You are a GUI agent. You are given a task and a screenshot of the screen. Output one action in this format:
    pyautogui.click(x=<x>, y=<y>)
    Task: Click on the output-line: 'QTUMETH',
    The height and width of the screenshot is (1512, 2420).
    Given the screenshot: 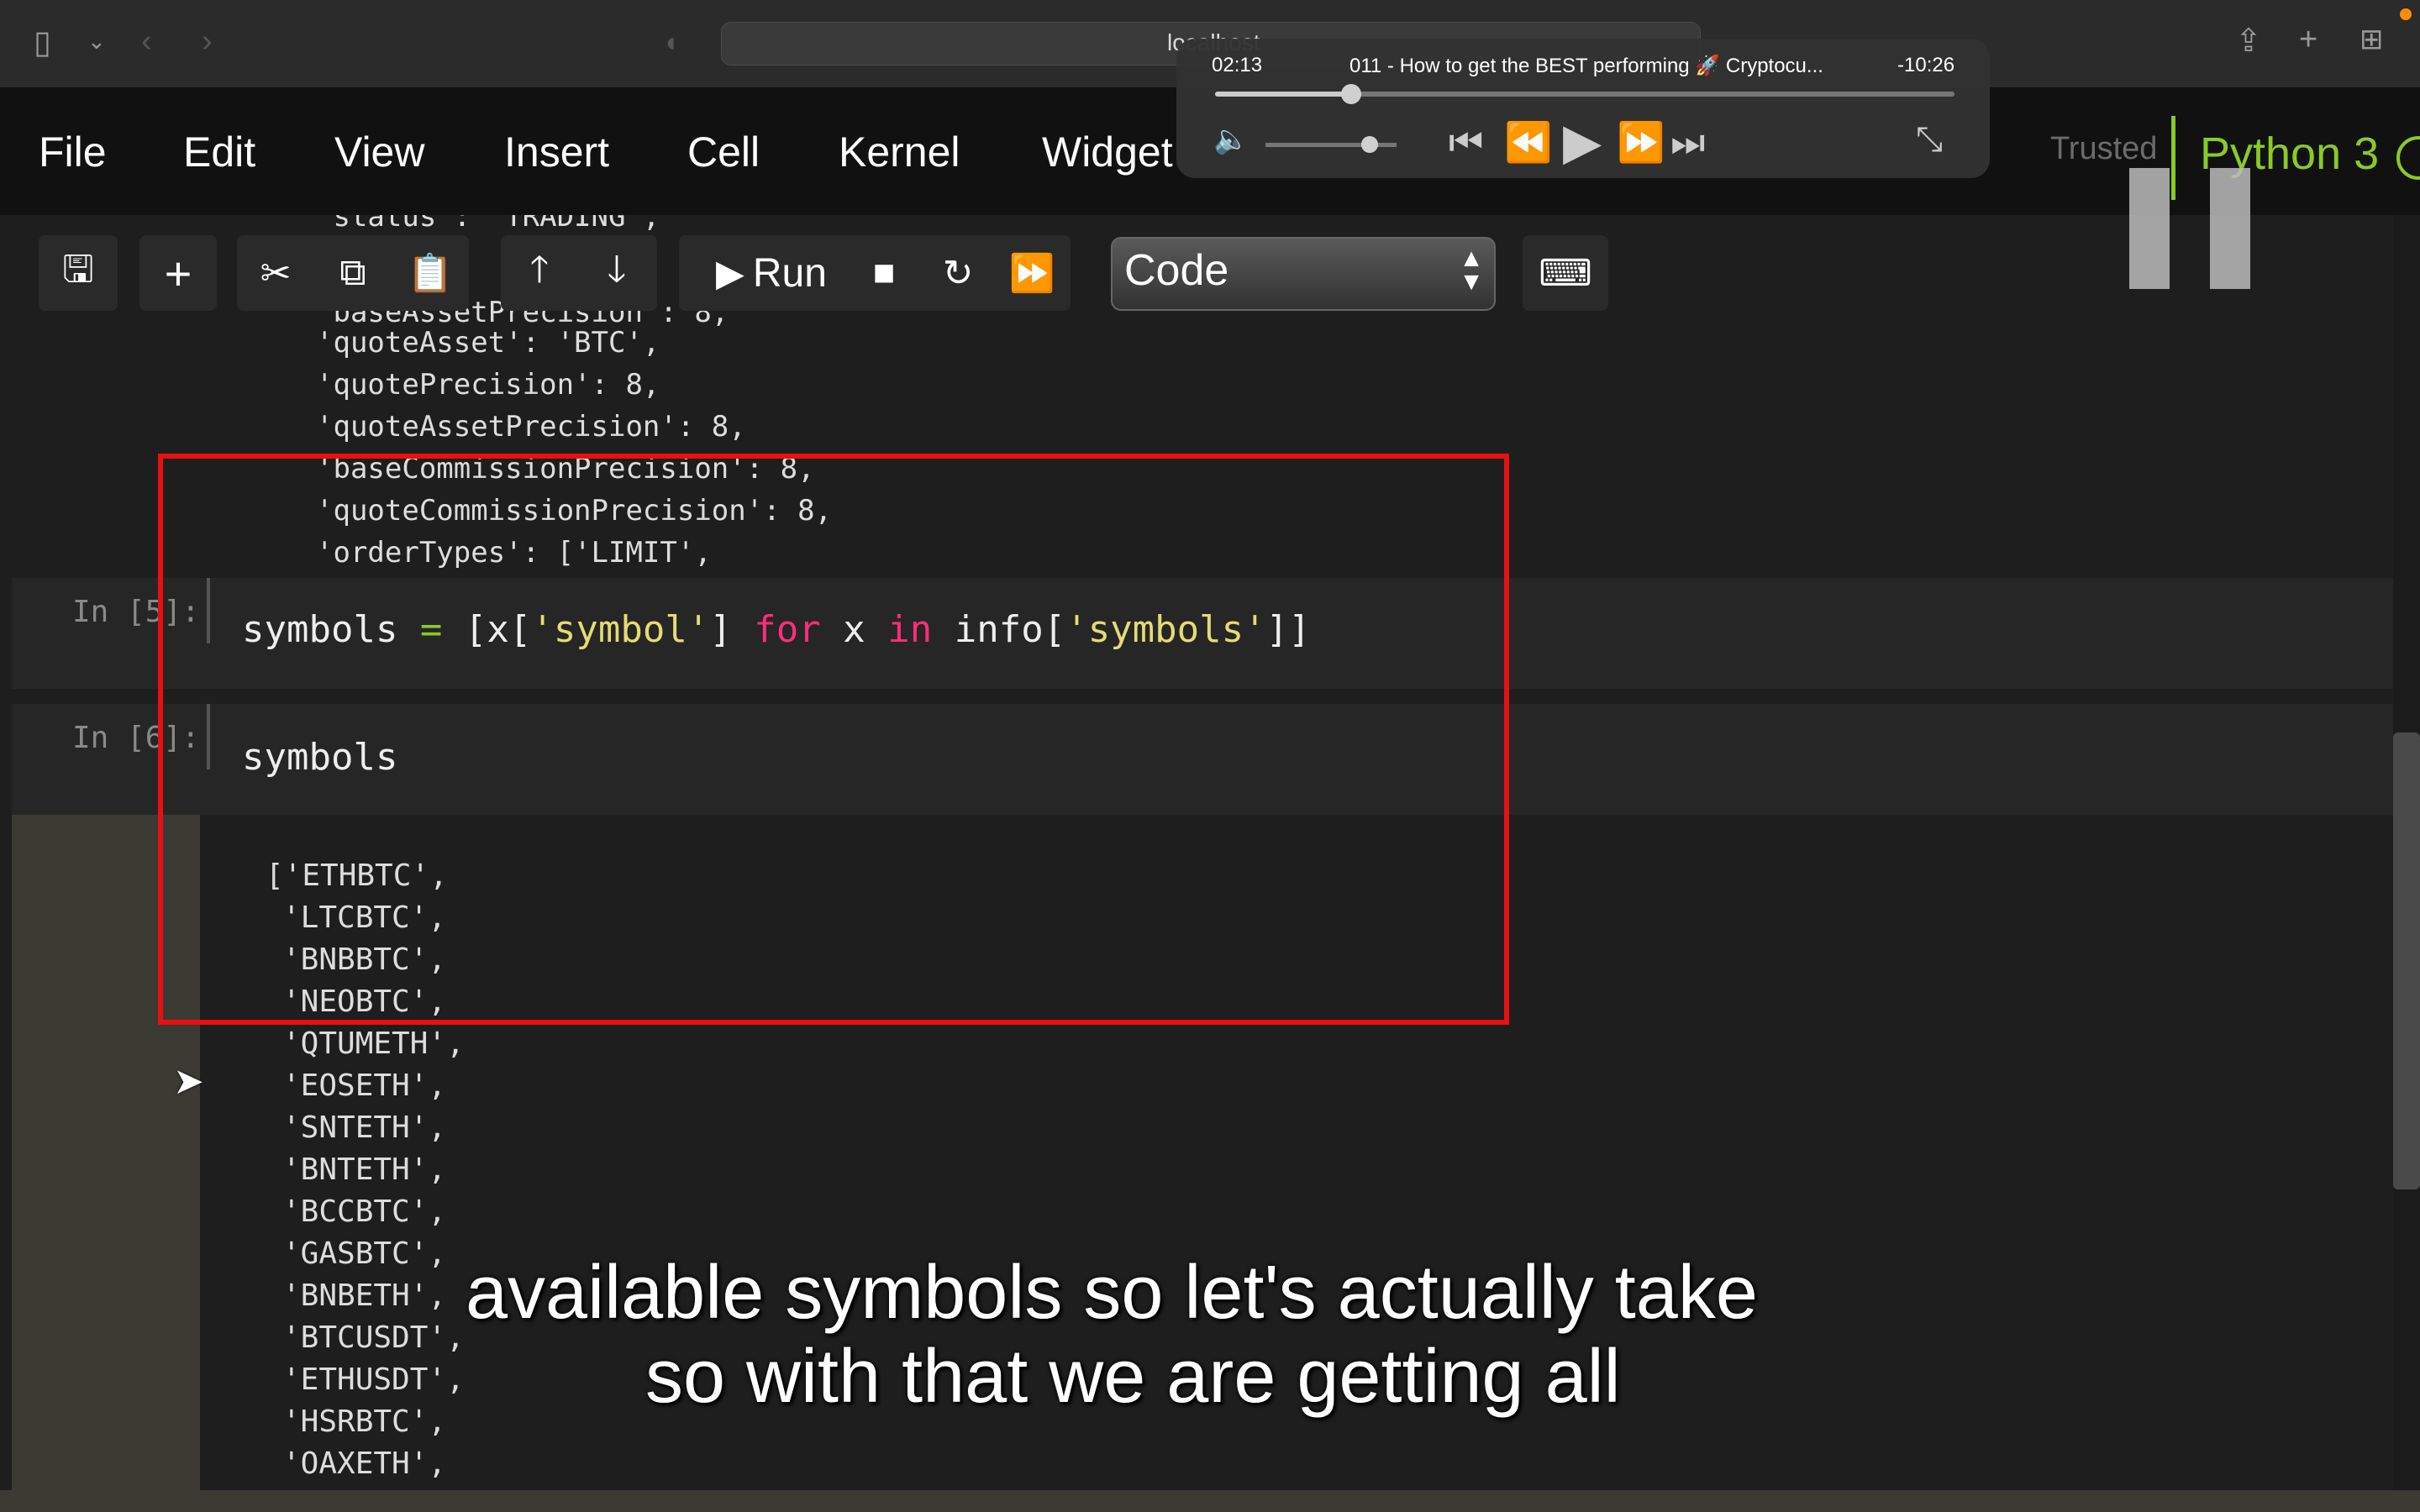 What is the action you would take?
    pyautogui.click(x=374, y=1043)
    